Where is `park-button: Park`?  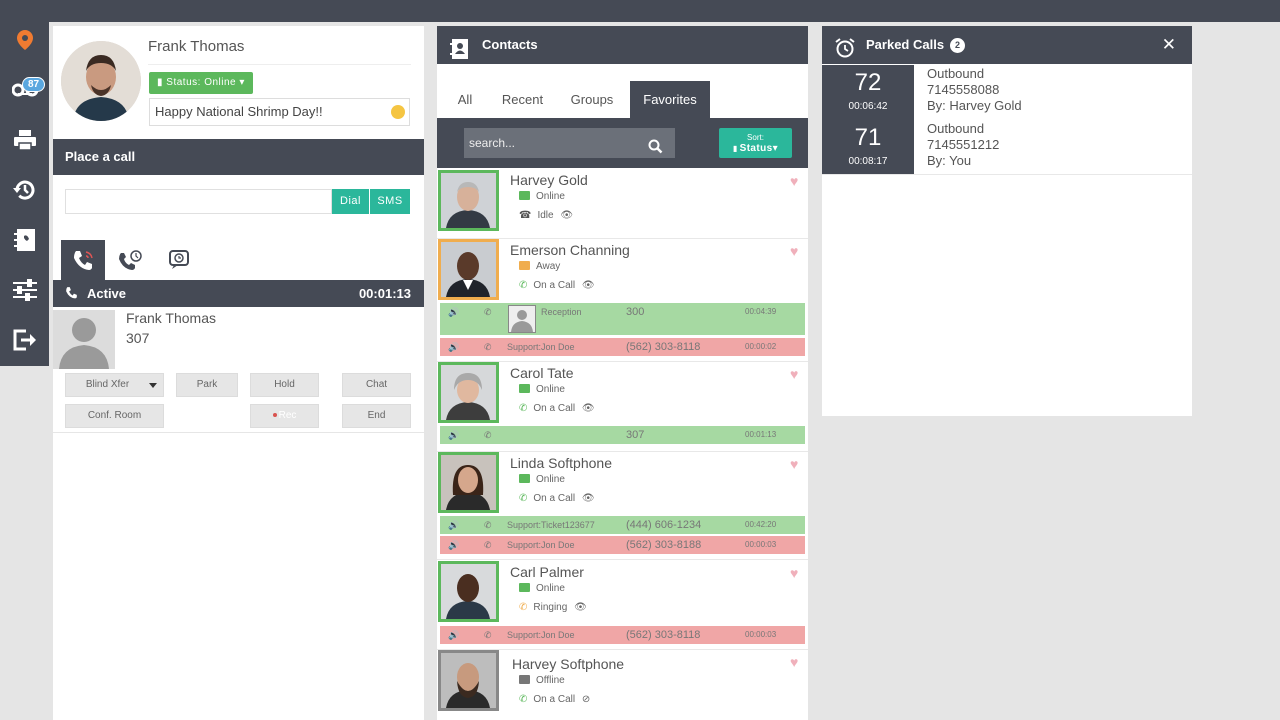 park-button: Park is located at coordinates (207, 385).